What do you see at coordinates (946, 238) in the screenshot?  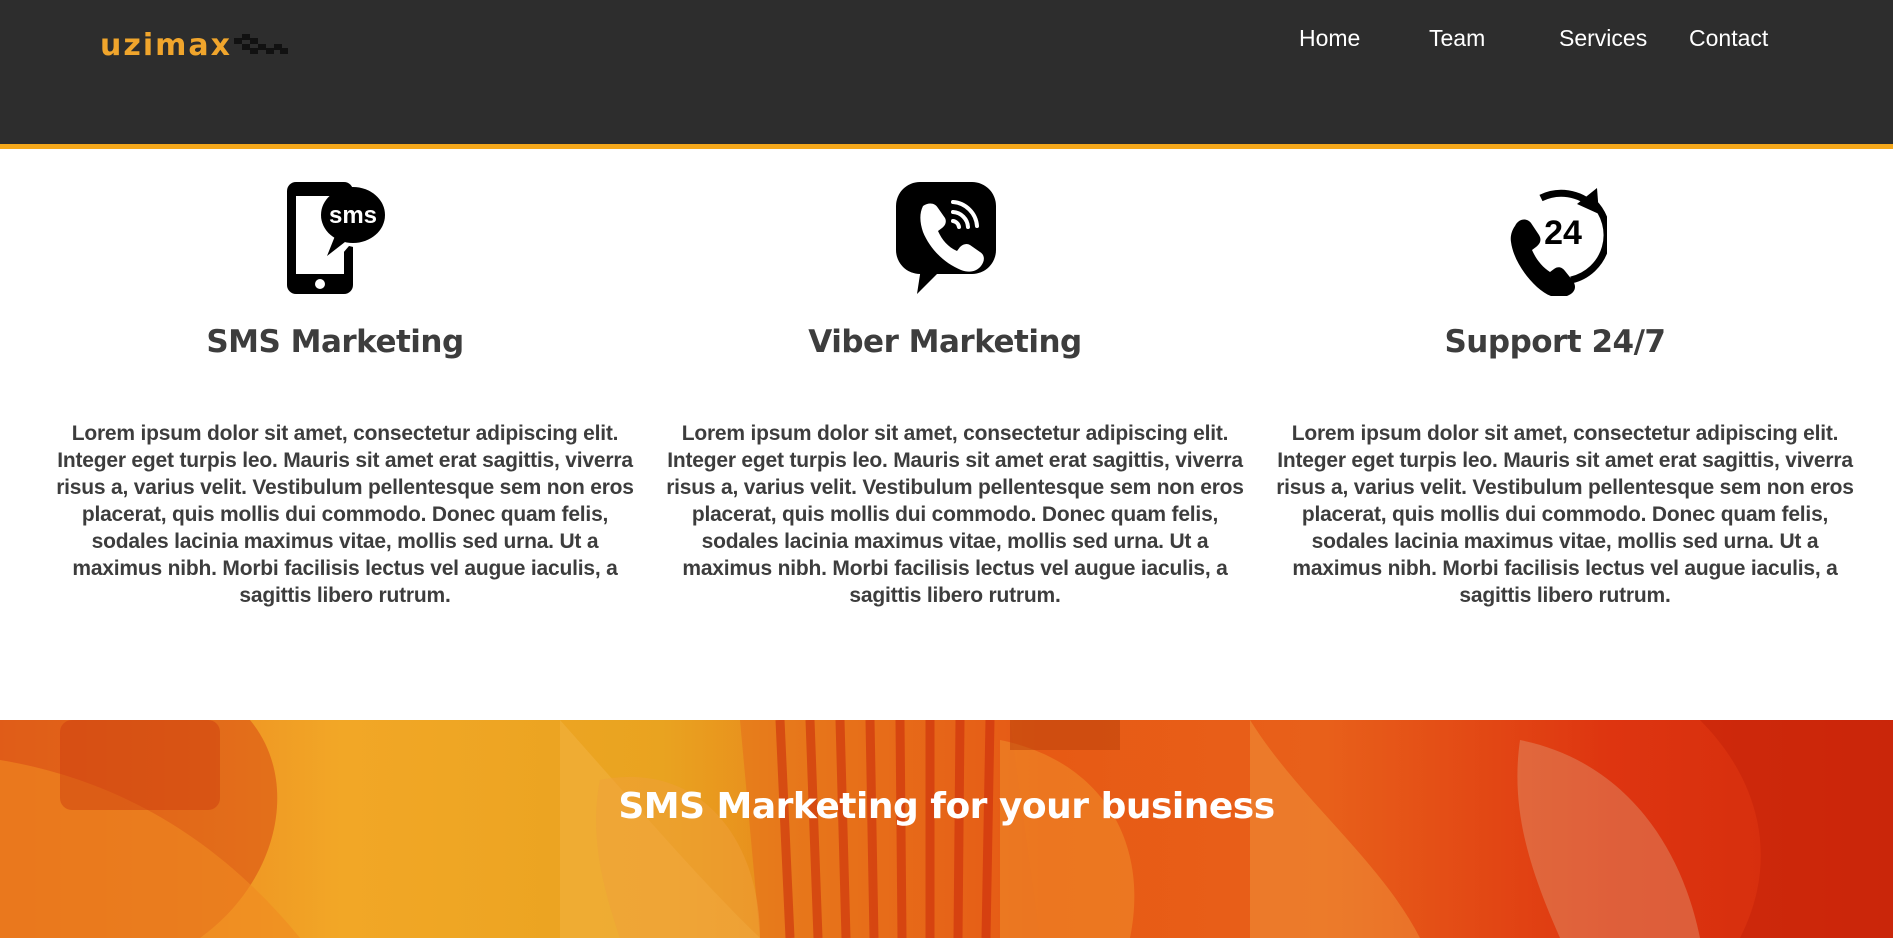 I see `viber-icon` at bounding box center [946, 238].